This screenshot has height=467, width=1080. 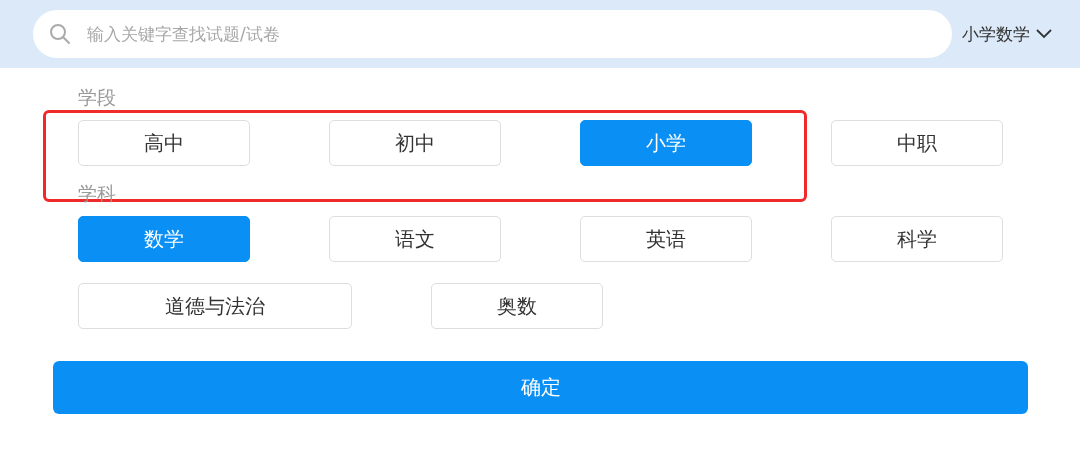 I want to click on option-button: 中职, so click(x=917, y=143).